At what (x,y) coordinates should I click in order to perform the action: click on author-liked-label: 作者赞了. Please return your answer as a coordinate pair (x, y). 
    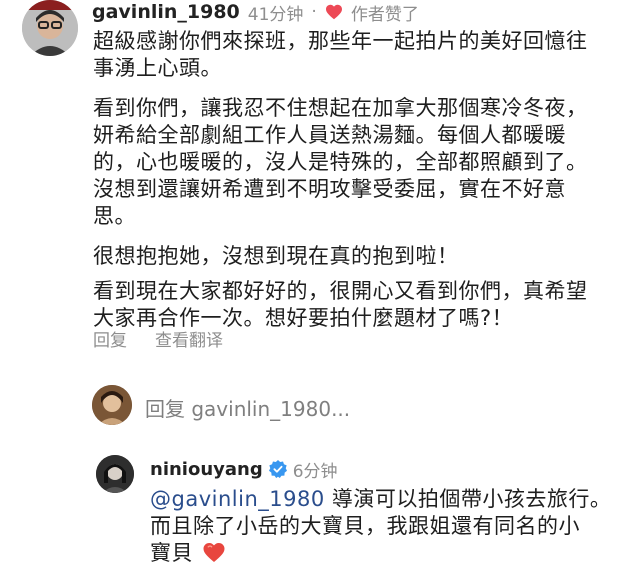
    Looking at the image, I should click on (384, 14).